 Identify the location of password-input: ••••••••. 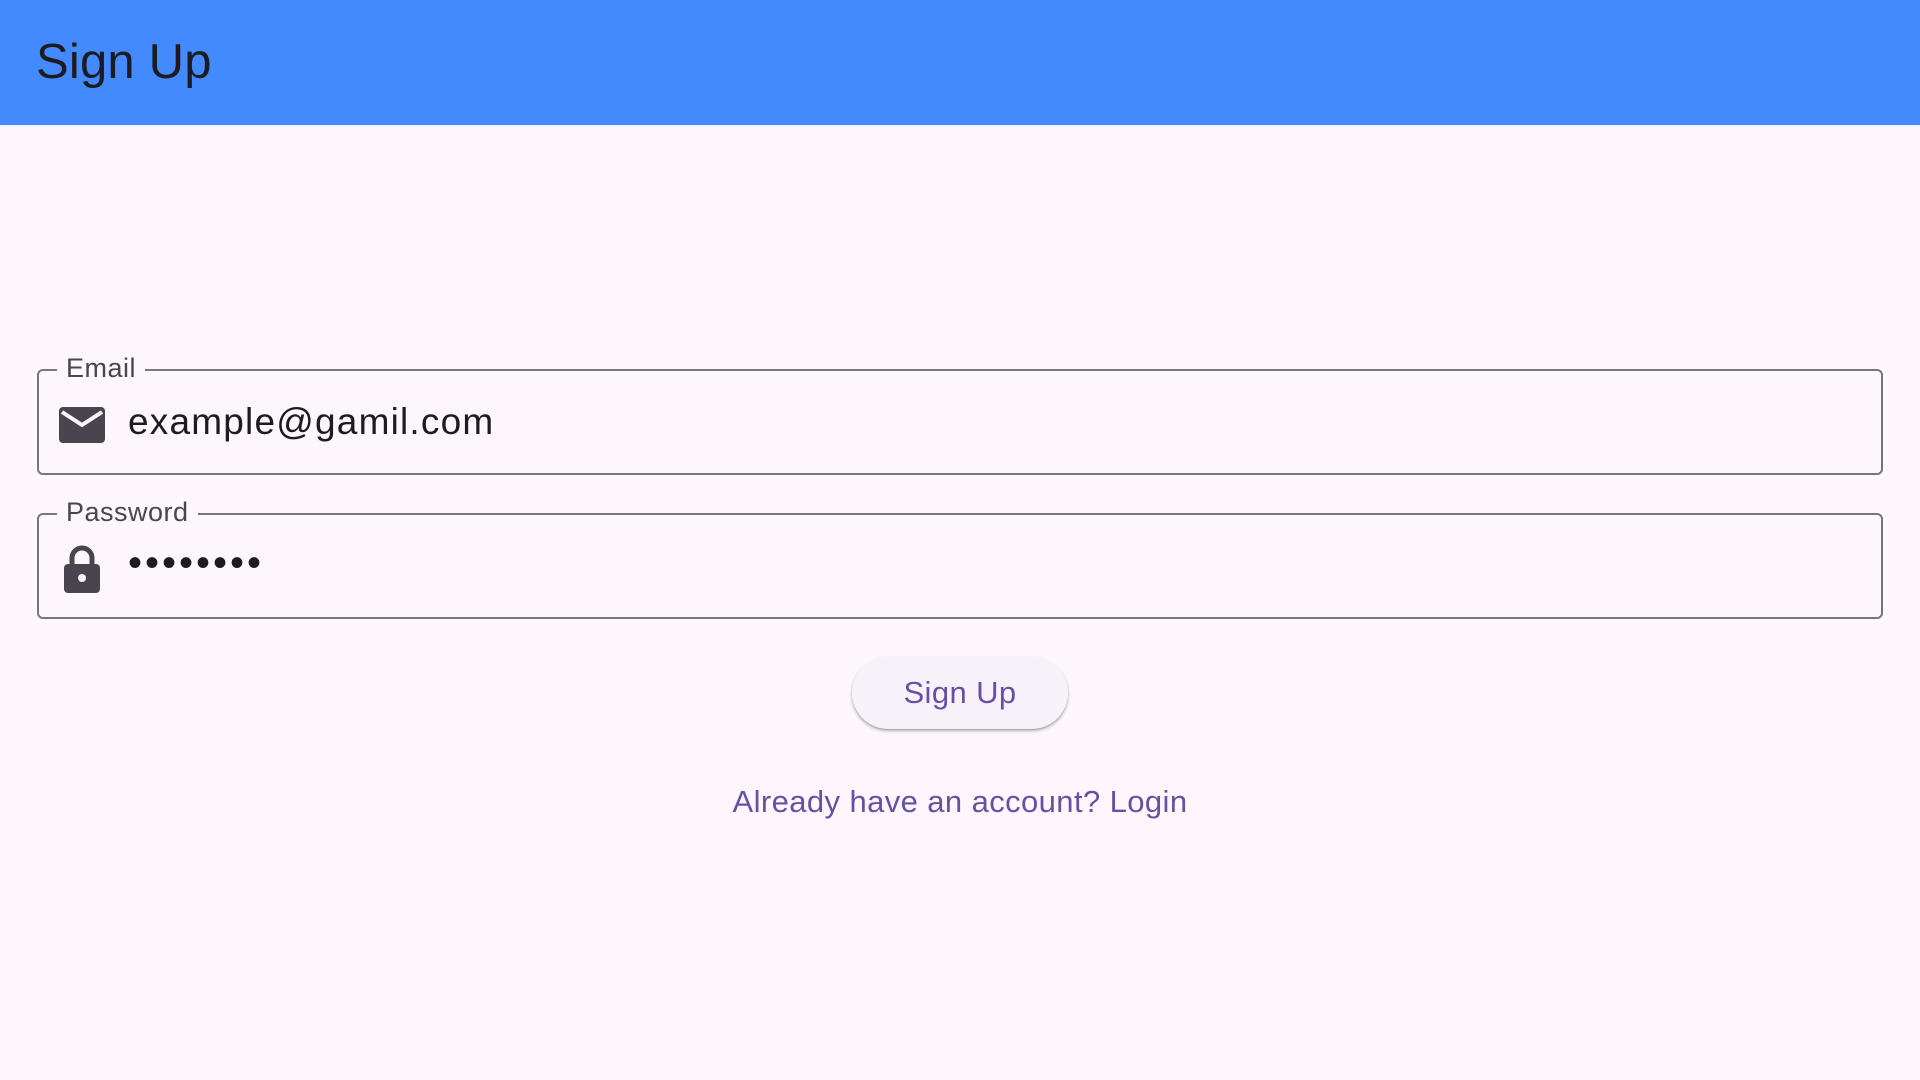
(994, 566).